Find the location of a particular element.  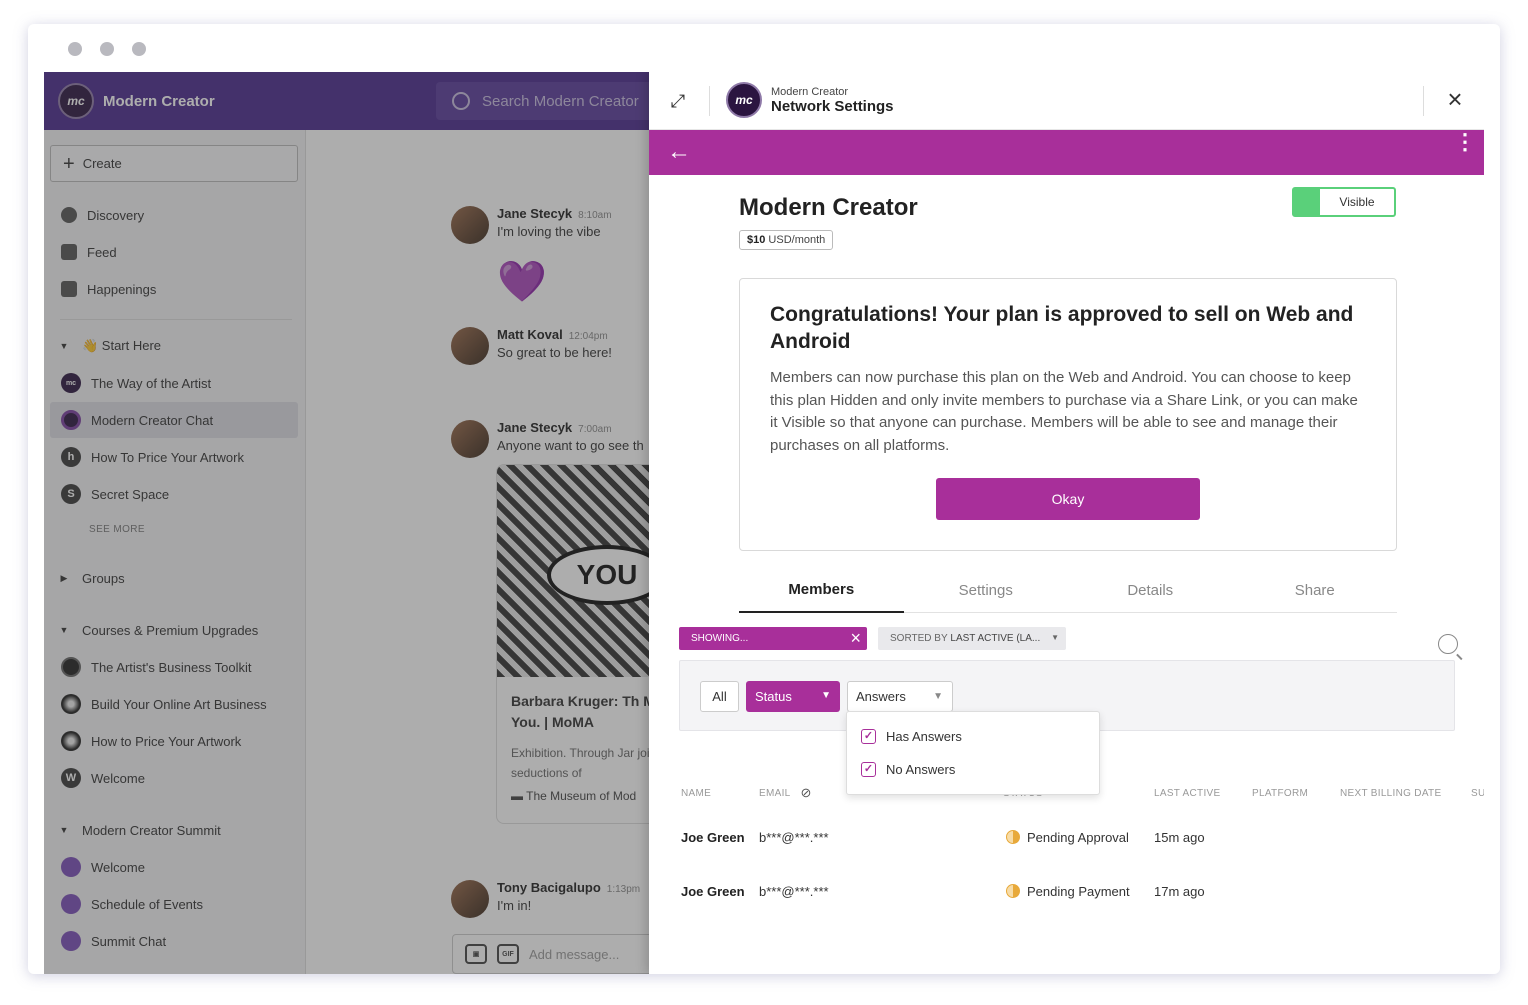

okay-button: Okay is located at coordinates (1068, 499).